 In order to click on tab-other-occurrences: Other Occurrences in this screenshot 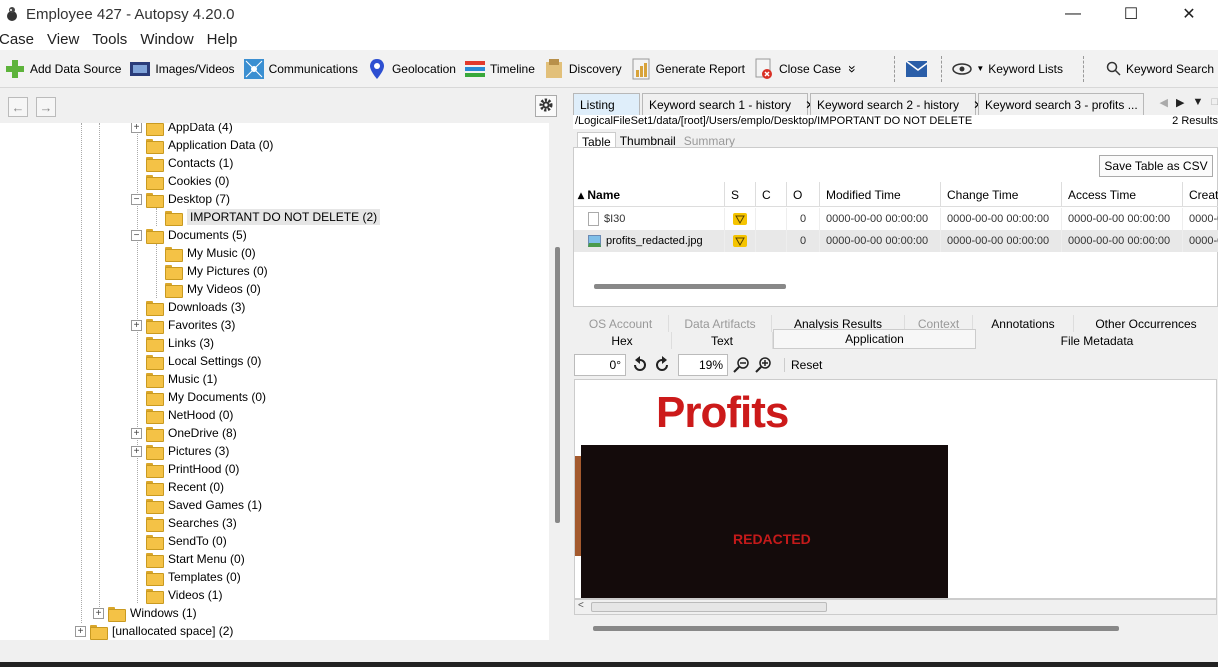, I will do `click(1146, 323)`.